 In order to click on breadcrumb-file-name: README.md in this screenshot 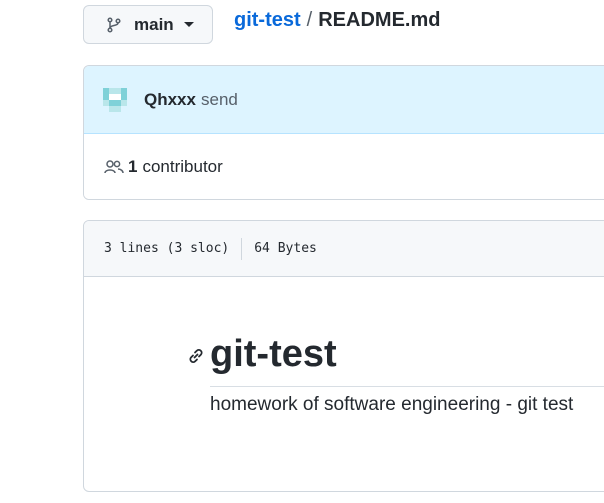, I will do `click(379, 20)`.